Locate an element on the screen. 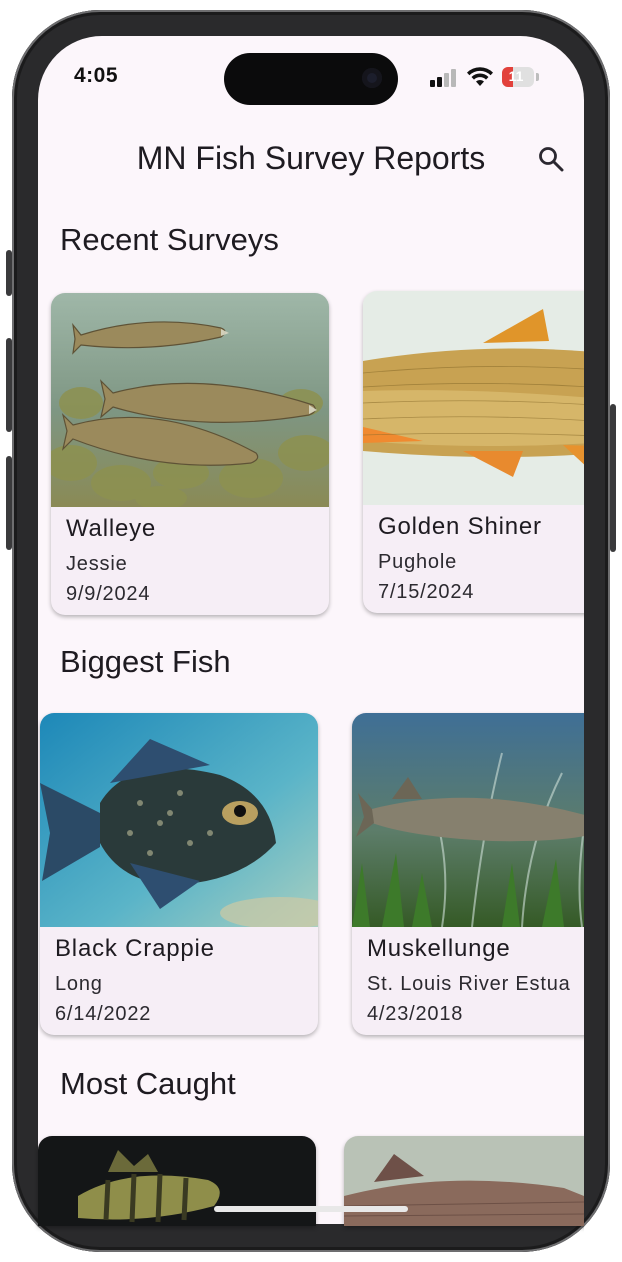 This screenshot has width=622, height=1262. survey-card-golden-shiner: Golden Shiner Pughole 7/15/2024 is located at coordinates (473, 452).